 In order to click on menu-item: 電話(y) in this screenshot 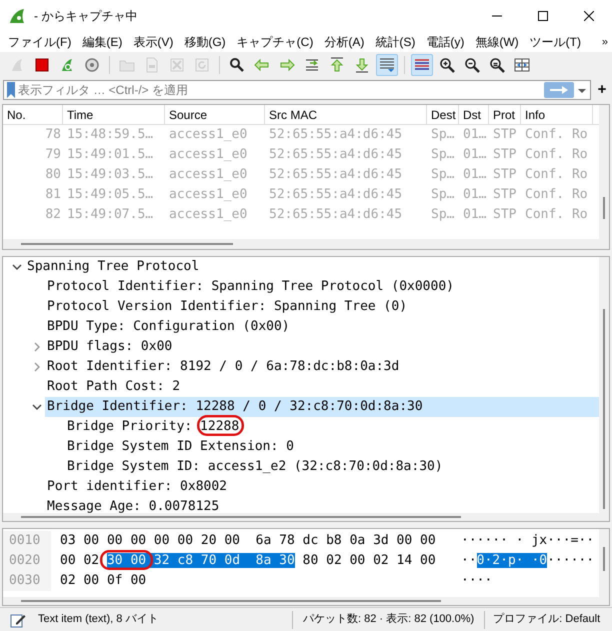, I will do `click(445, 42)`.